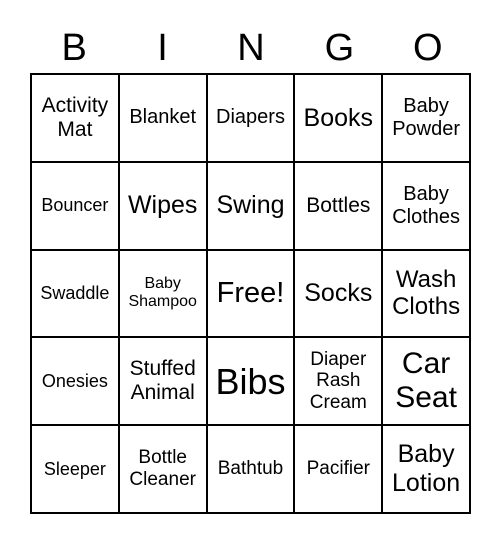  What do you see at coordinates (250, 205) in the screenshot?
I see `bingo-cell: Swing` at bounding box center [250, 205].